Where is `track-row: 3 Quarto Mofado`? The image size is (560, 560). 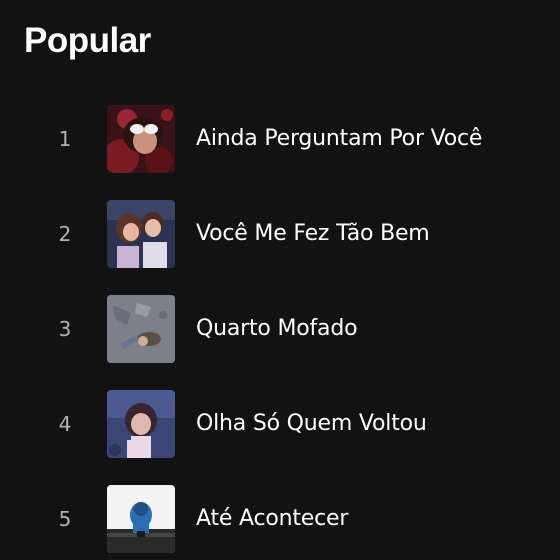 track-row: 3 Quarto Mofado is located at coordinates (280, 329).